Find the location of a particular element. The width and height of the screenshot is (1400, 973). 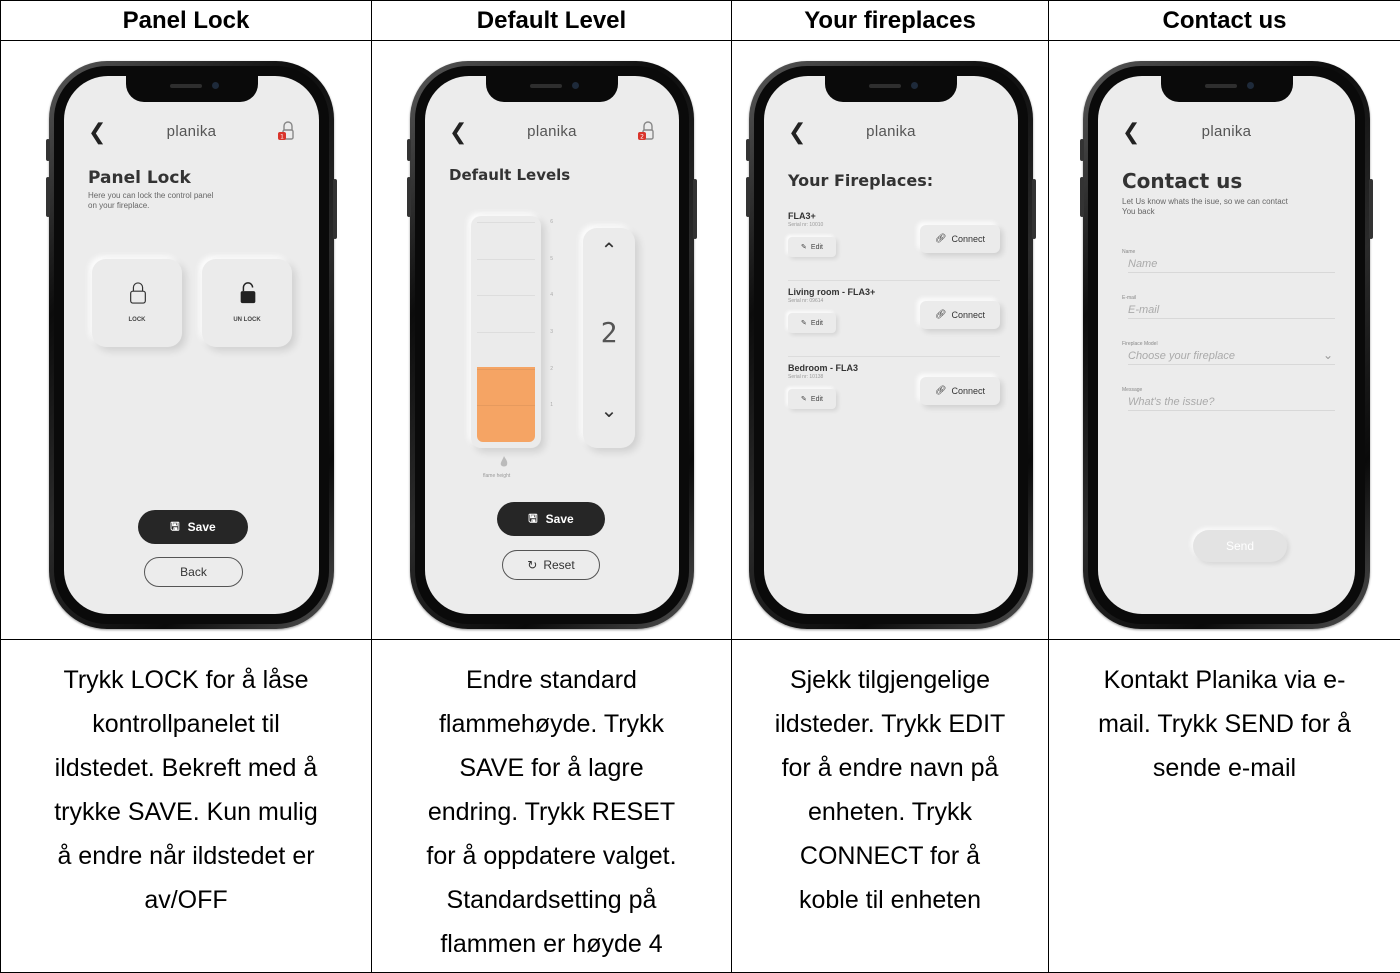

fireplace-name: Living room - FLA3+ is located at coordinates (832, 292).